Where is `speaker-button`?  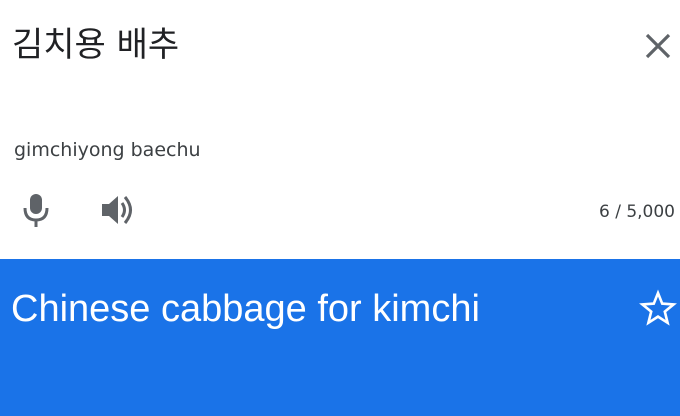
speaker-button is located at coordinates (118, 210).